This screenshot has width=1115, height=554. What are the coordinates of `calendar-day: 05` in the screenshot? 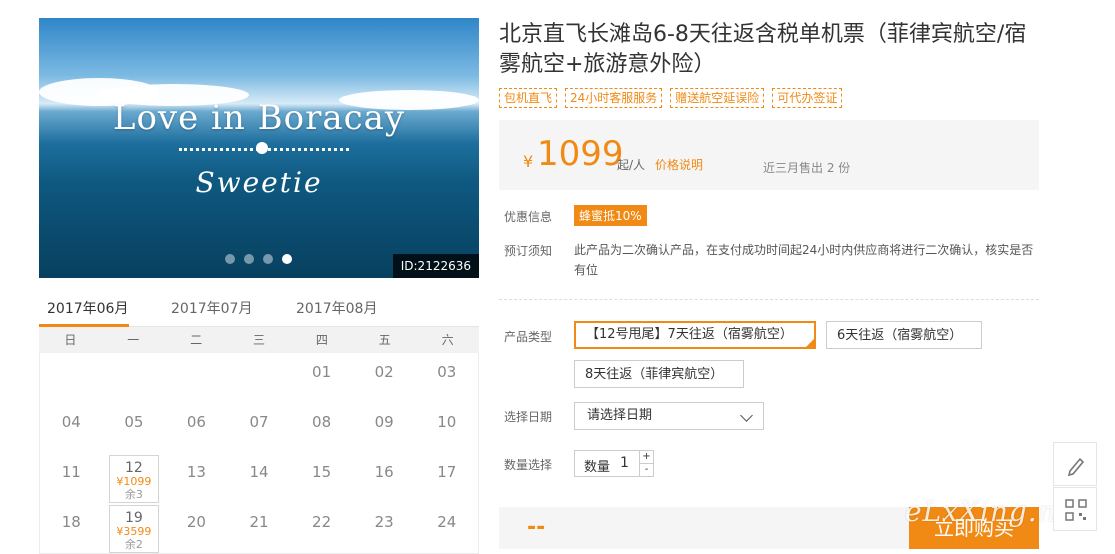 It's located at (134, 428).